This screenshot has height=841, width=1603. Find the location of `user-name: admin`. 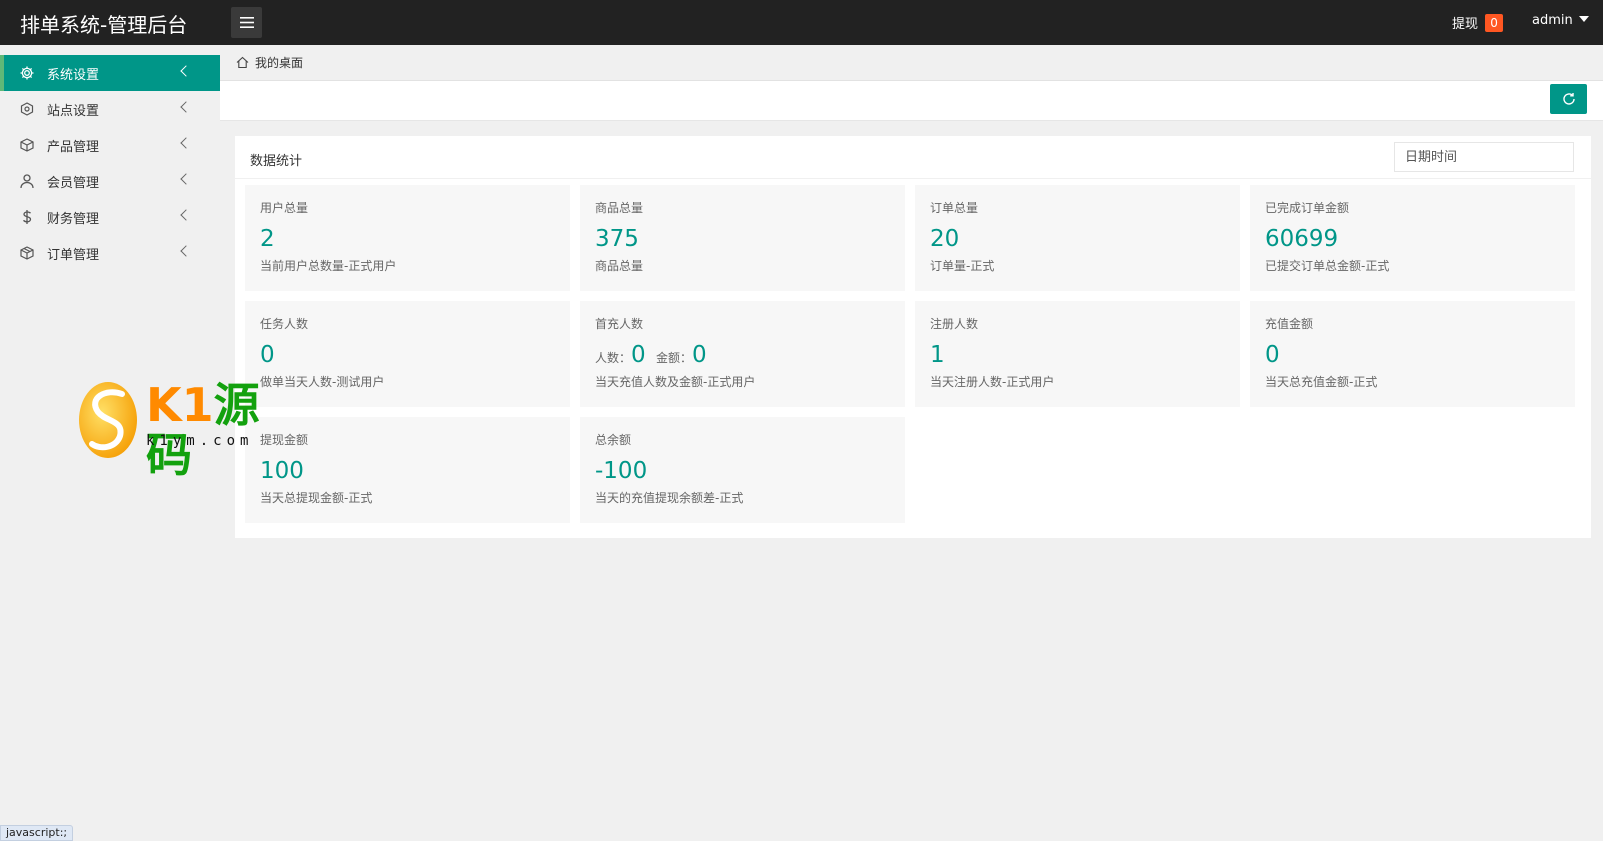

user-name: admin is located at coordinates (1552, 20).